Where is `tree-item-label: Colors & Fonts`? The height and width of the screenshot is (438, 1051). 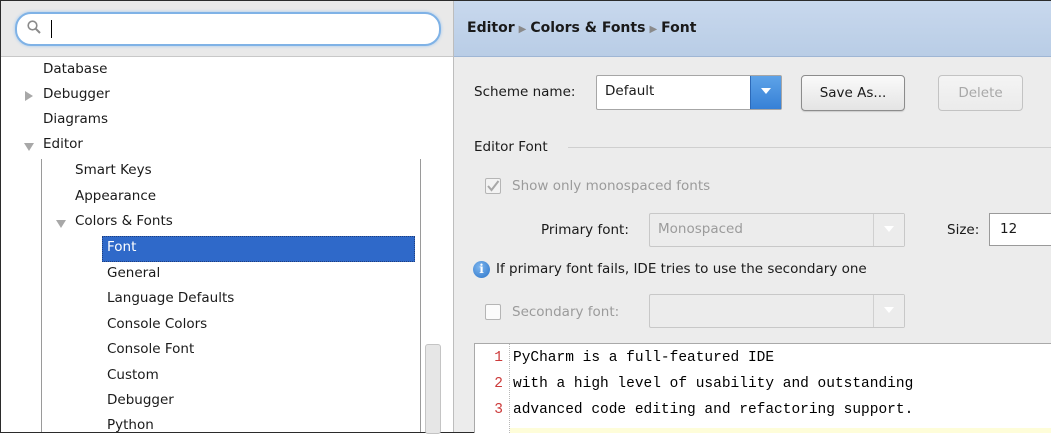 tree-item-label: Colors & Fonts is located at coordinates (124, 221).